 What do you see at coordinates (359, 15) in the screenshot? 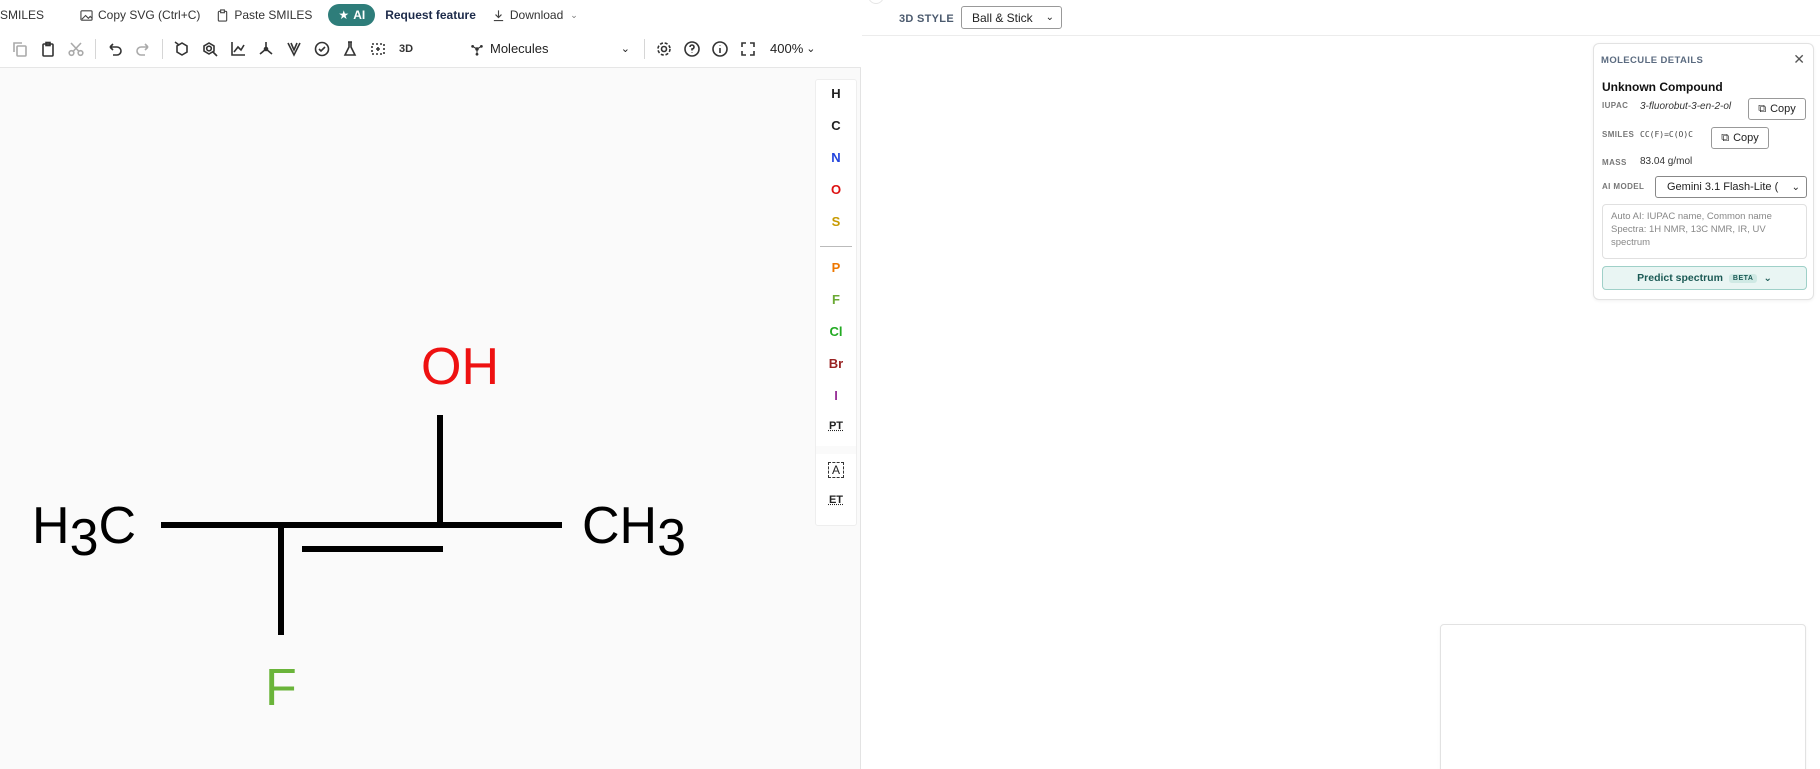
I see `ai-label: AI` at bounding box center [359, 15].